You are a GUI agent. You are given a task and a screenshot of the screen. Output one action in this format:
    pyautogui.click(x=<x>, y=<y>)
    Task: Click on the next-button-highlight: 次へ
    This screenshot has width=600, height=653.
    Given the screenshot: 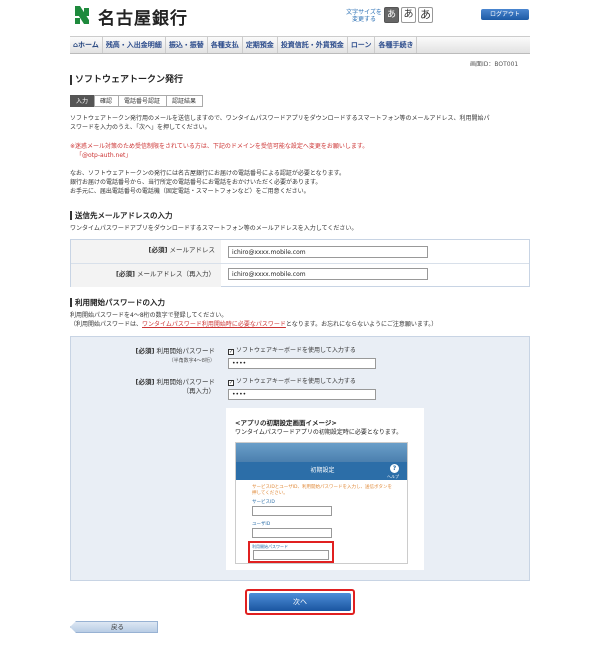 What is the action you would take?
    pyautogui.click(x=300, y=602)
    